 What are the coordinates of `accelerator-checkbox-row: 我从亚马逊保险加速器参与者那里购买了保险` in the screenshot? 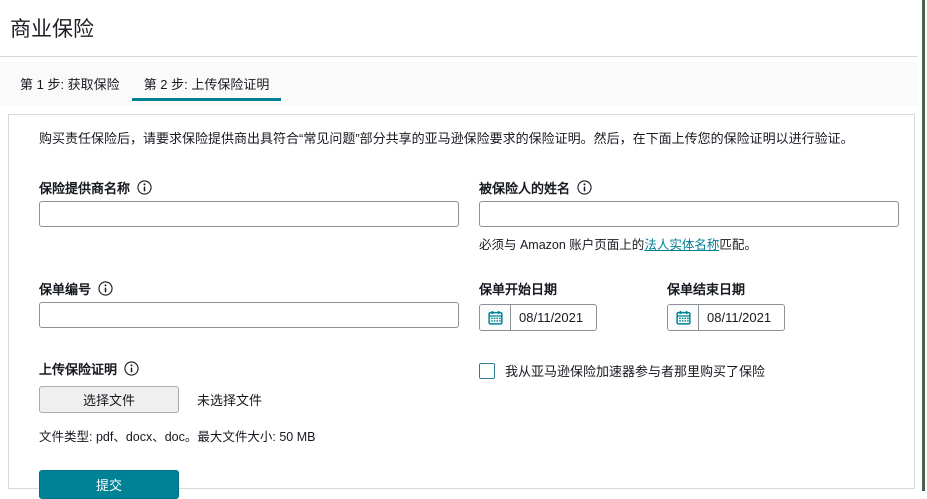 It's located at (689, 370).